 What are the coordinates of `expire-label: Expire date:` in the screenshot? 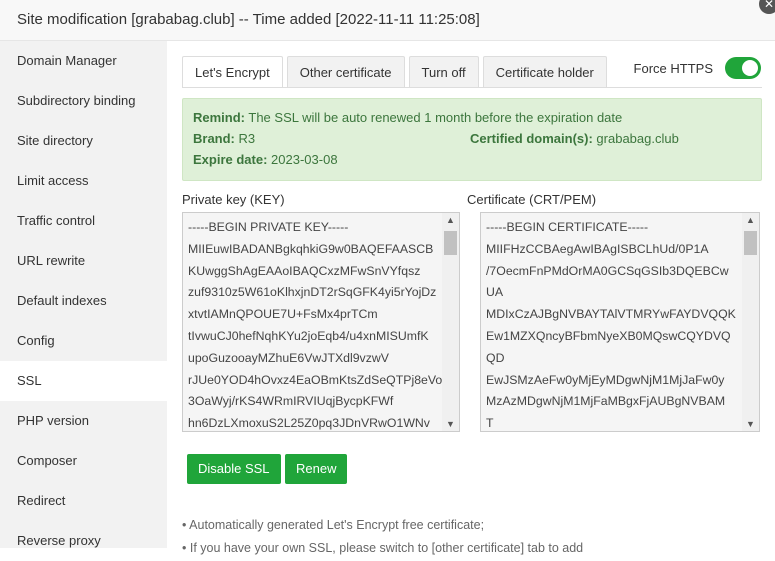 It's located at (230, 159).